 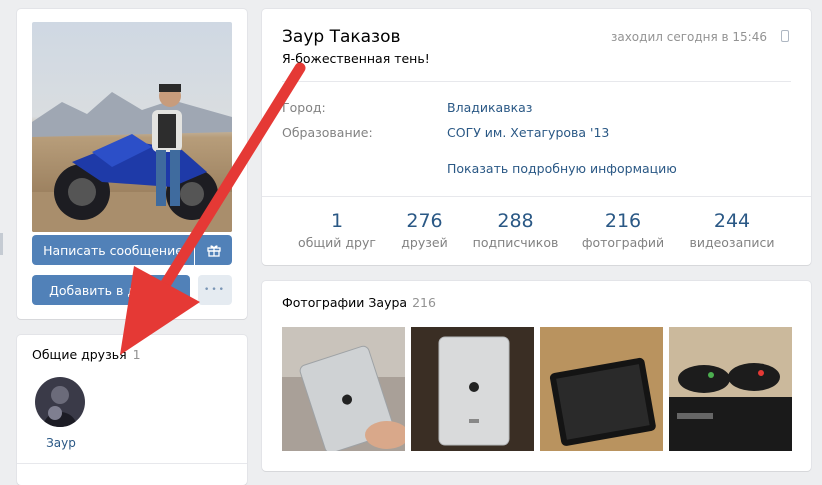 I want to click on profile-status: Я-божественная тень!, so click(x=356, y=58).